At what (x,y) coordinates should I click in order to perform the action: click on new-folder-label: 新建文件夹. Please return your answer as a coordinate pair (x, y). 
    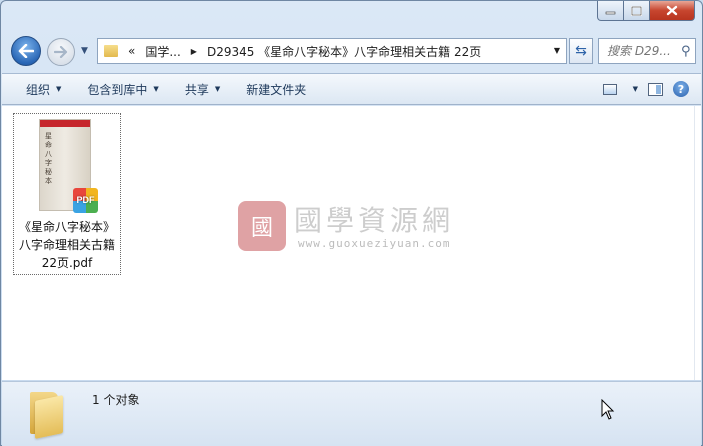
    Looking at the image, I should click on (276, 89).